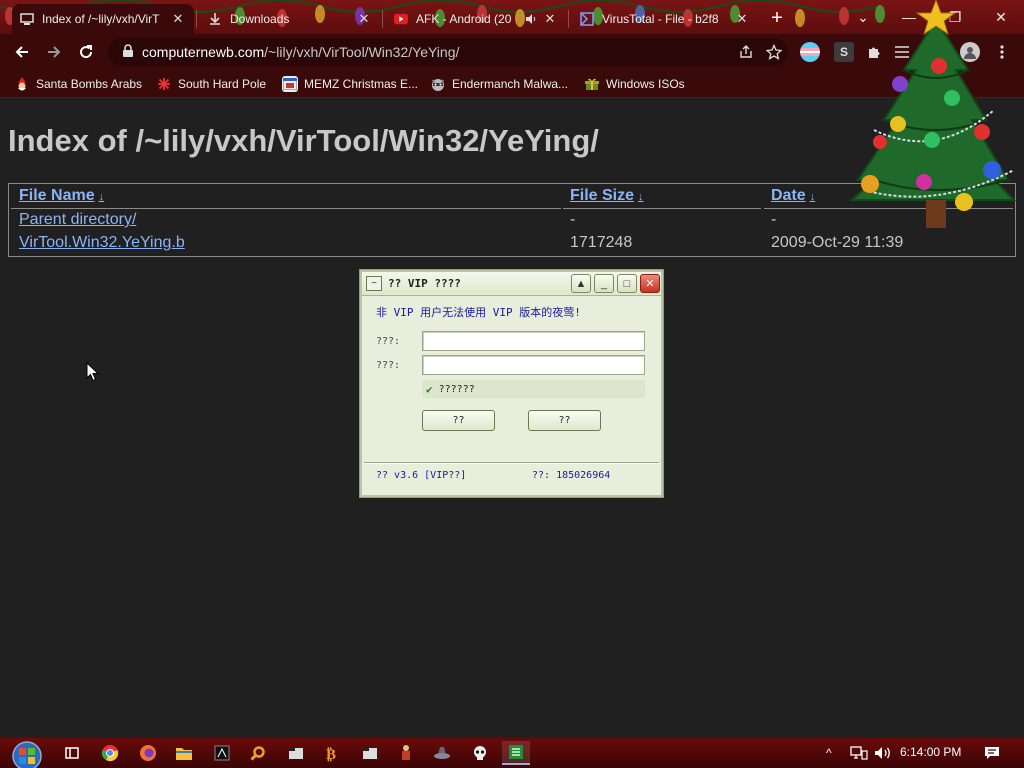 This screenshot has height=768, width=1024. Describe the element at coordinates (22, 84) in the screenshot. I see `santa-icon` at that location.